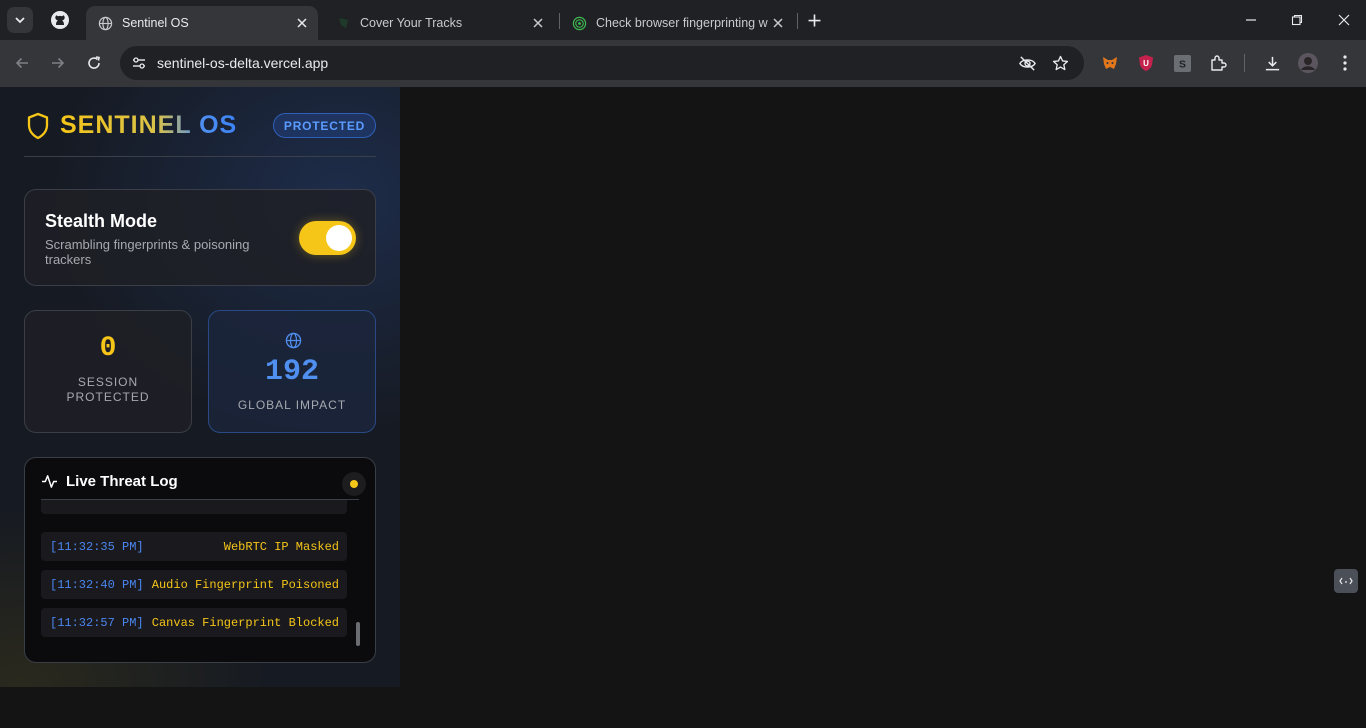  Describe the element at coordinates (58, 63) in the screenshot. I see `forward-arrow-icon` at that location.